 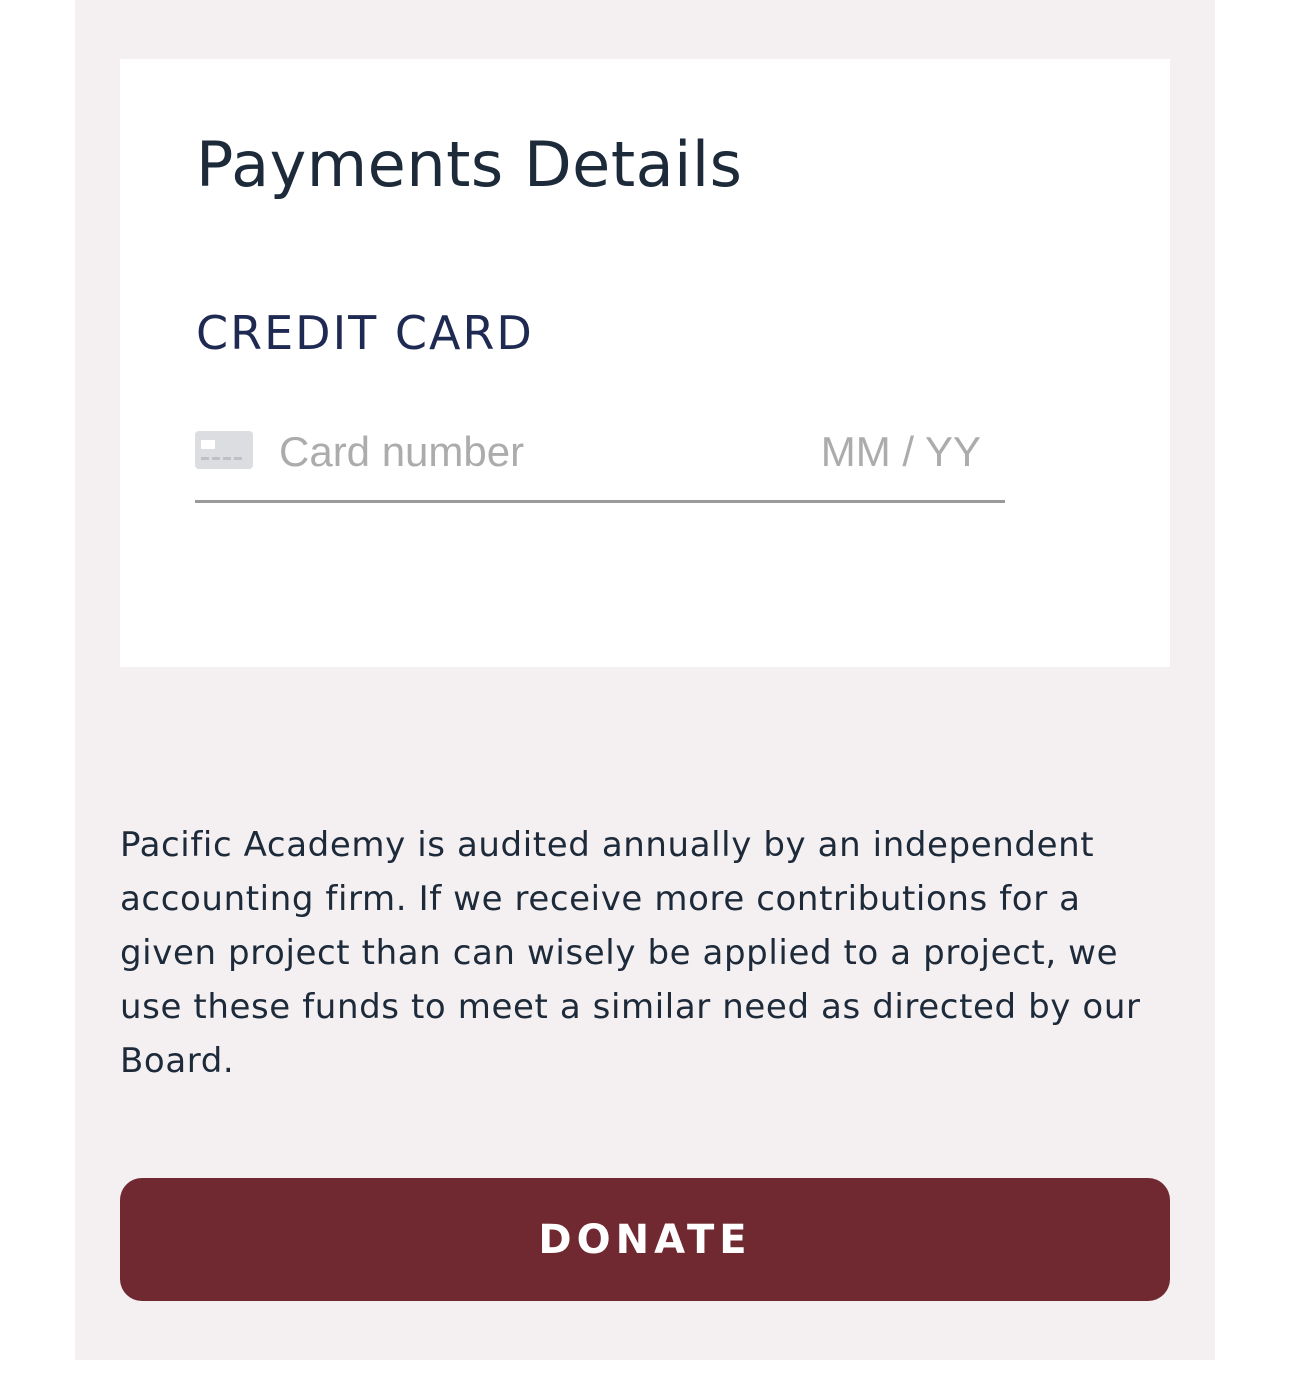 What do you see at coordinates (469, 164) in the screenshot?
I see `page-title: Payments Details` at bounding box center [469, 164].